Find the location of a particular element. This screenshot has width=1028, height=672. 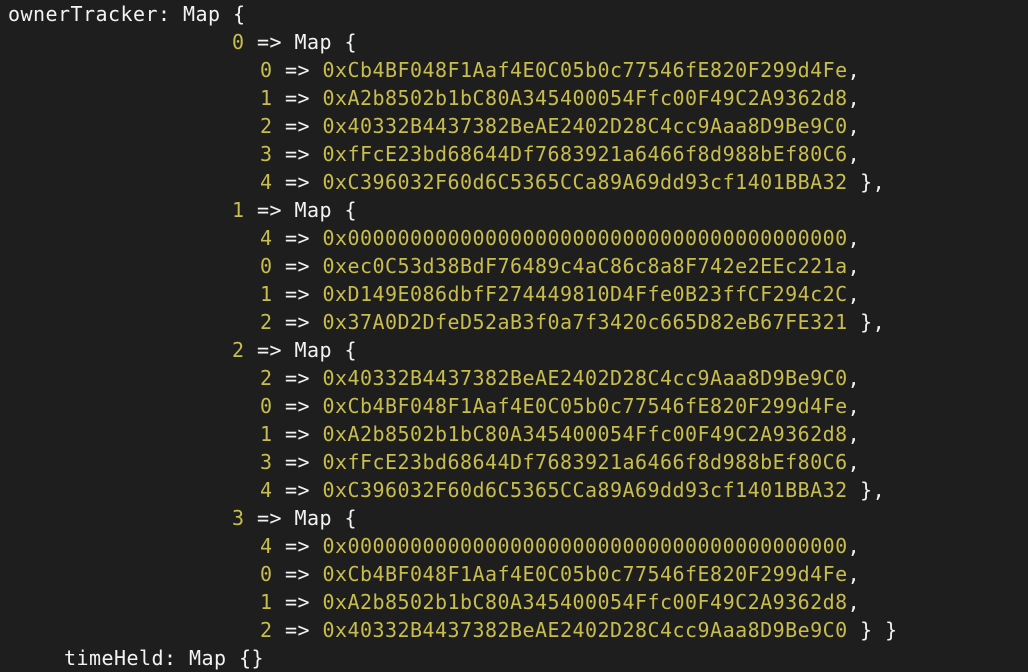

owner-tracker-line: ownerTracker: Map { is located at coordinates (127, 14).